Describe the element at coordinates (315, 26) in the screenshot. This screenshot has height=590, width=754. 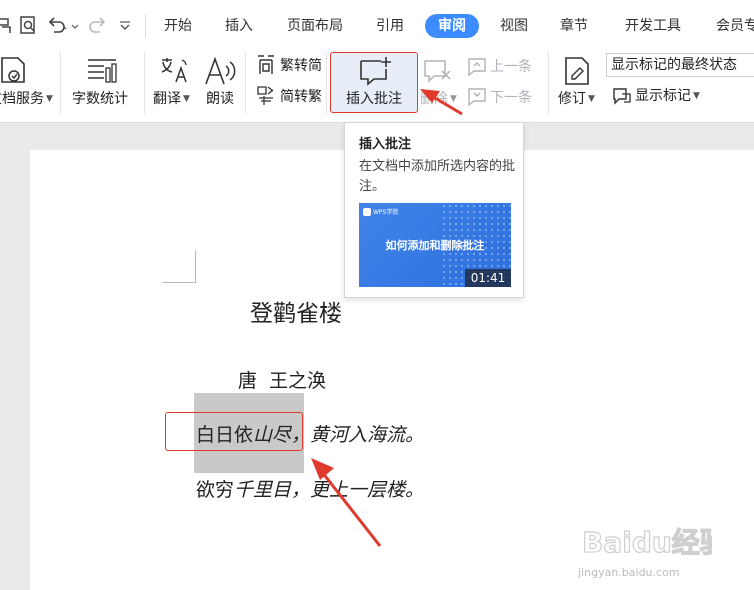
I see `tab-page-layout: 页面布局` at that location.